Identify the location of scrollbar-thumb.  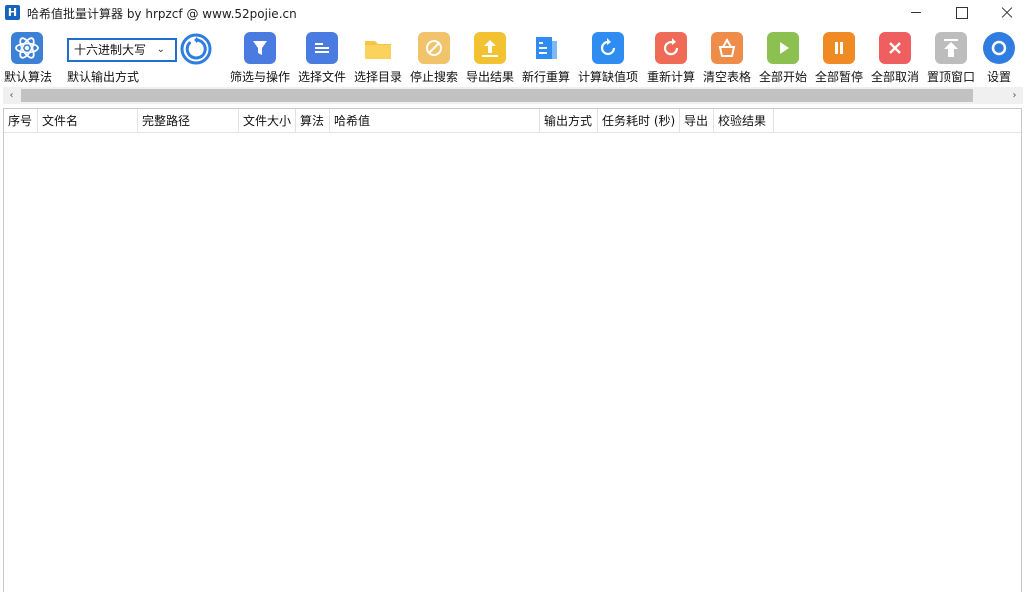
(497, 95).